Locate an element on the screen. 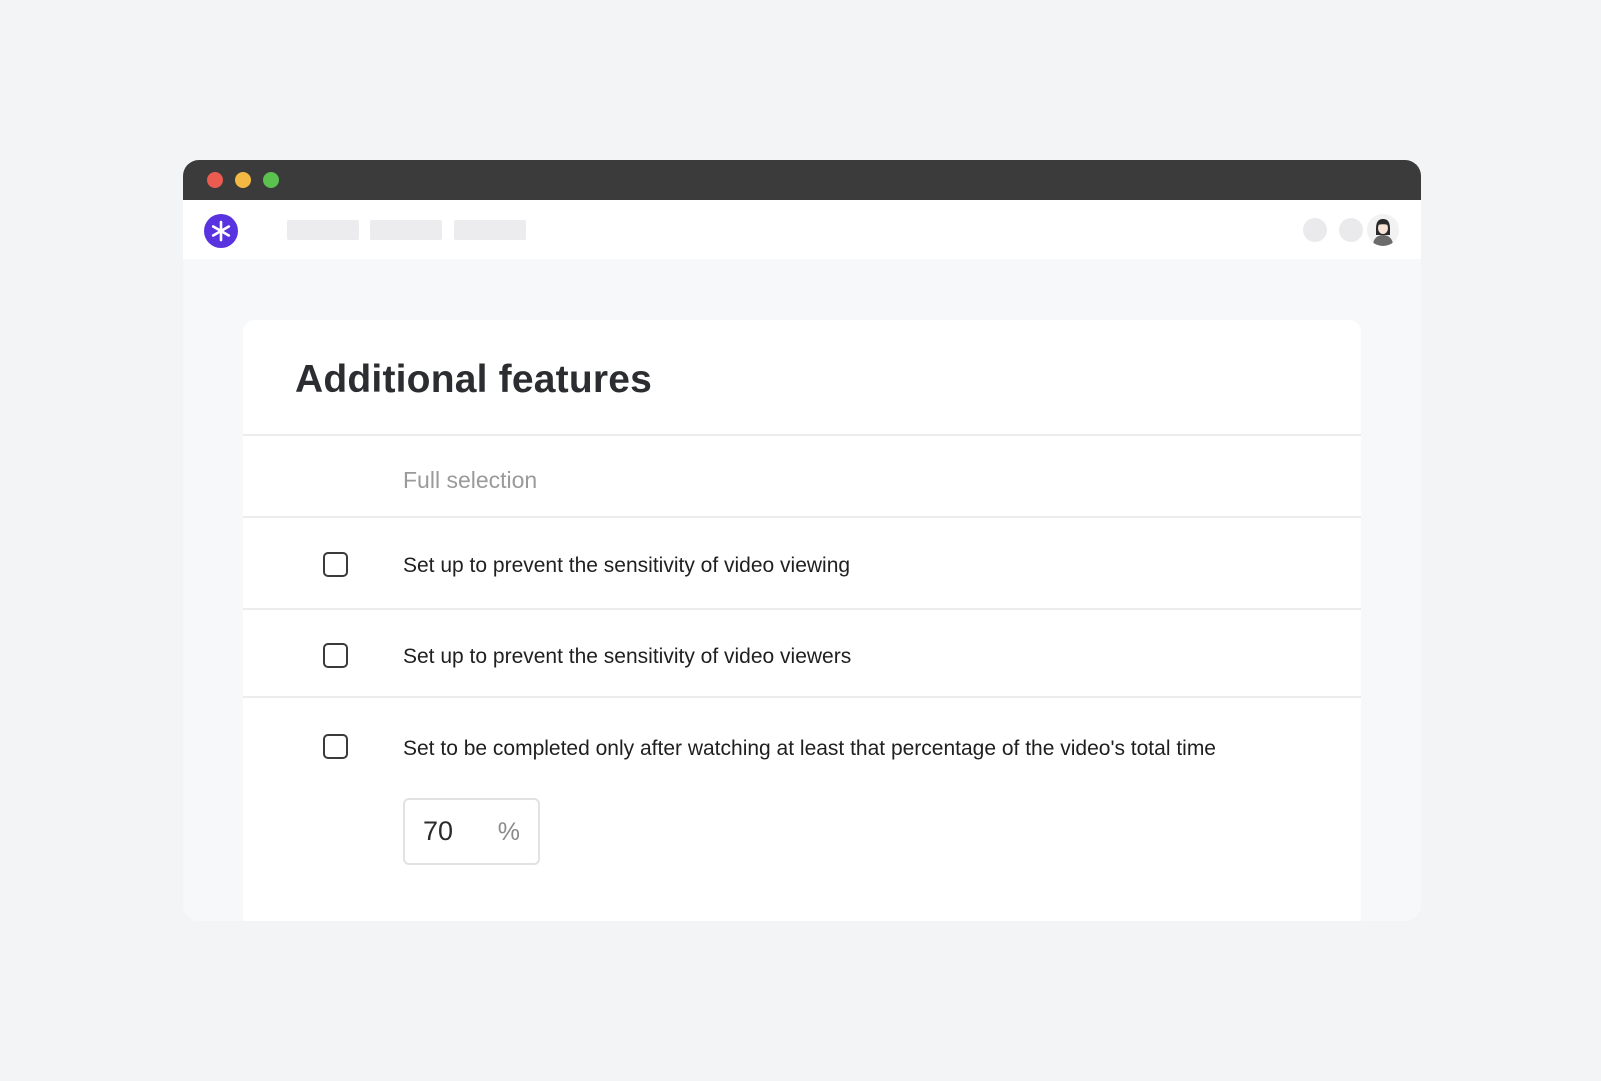  percent-unit-label: % is located at coordinates (508, 832).